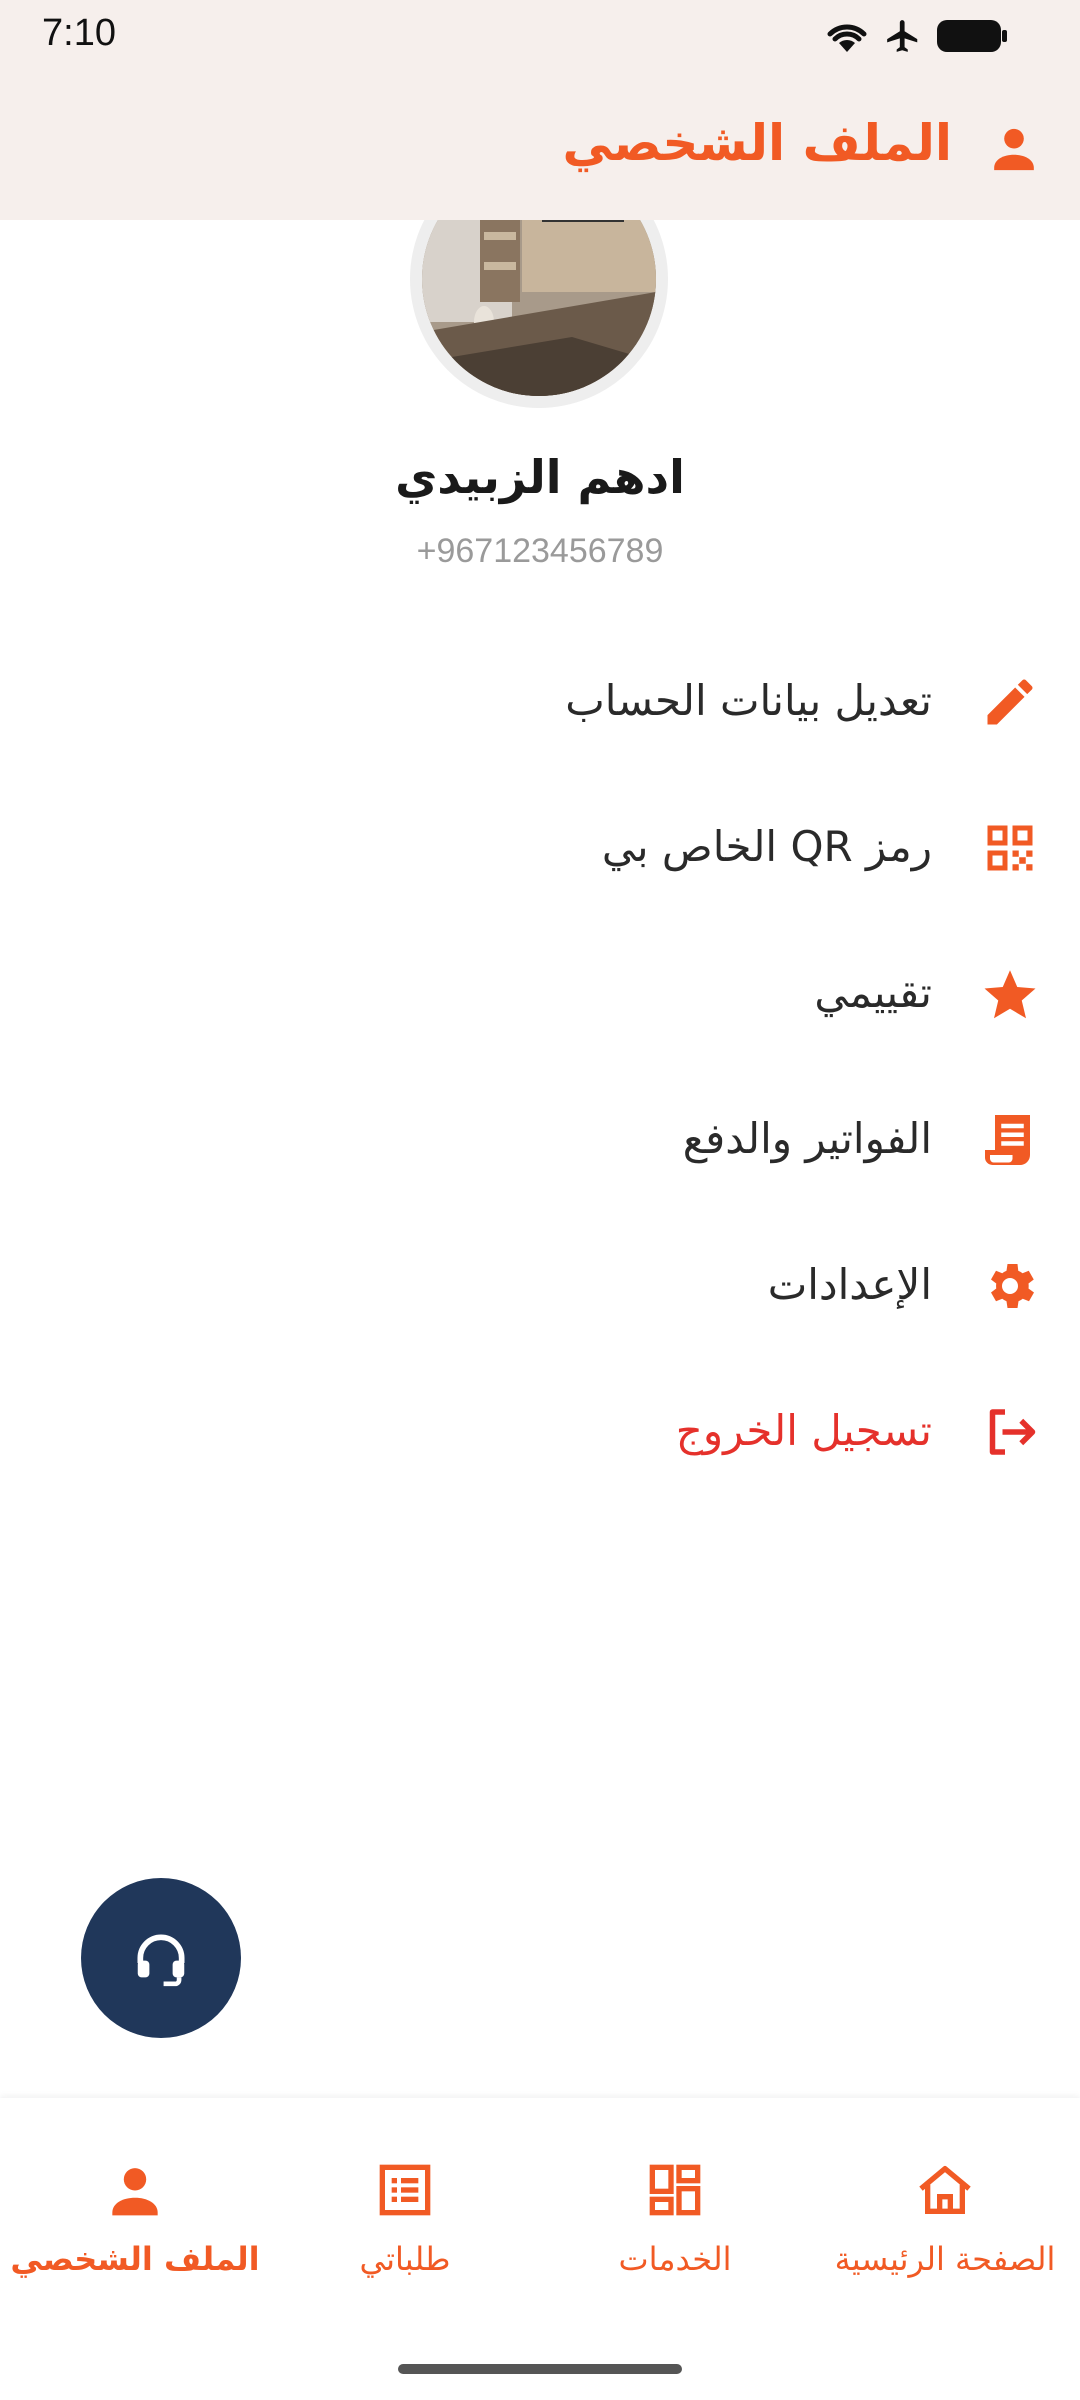 The image size is (1080, 2400). What do you see at coordinates (135, 2228) in the screenshot?
I see `nav-item-profile: الملف الشخصي` at bounding box center [135, 2228].